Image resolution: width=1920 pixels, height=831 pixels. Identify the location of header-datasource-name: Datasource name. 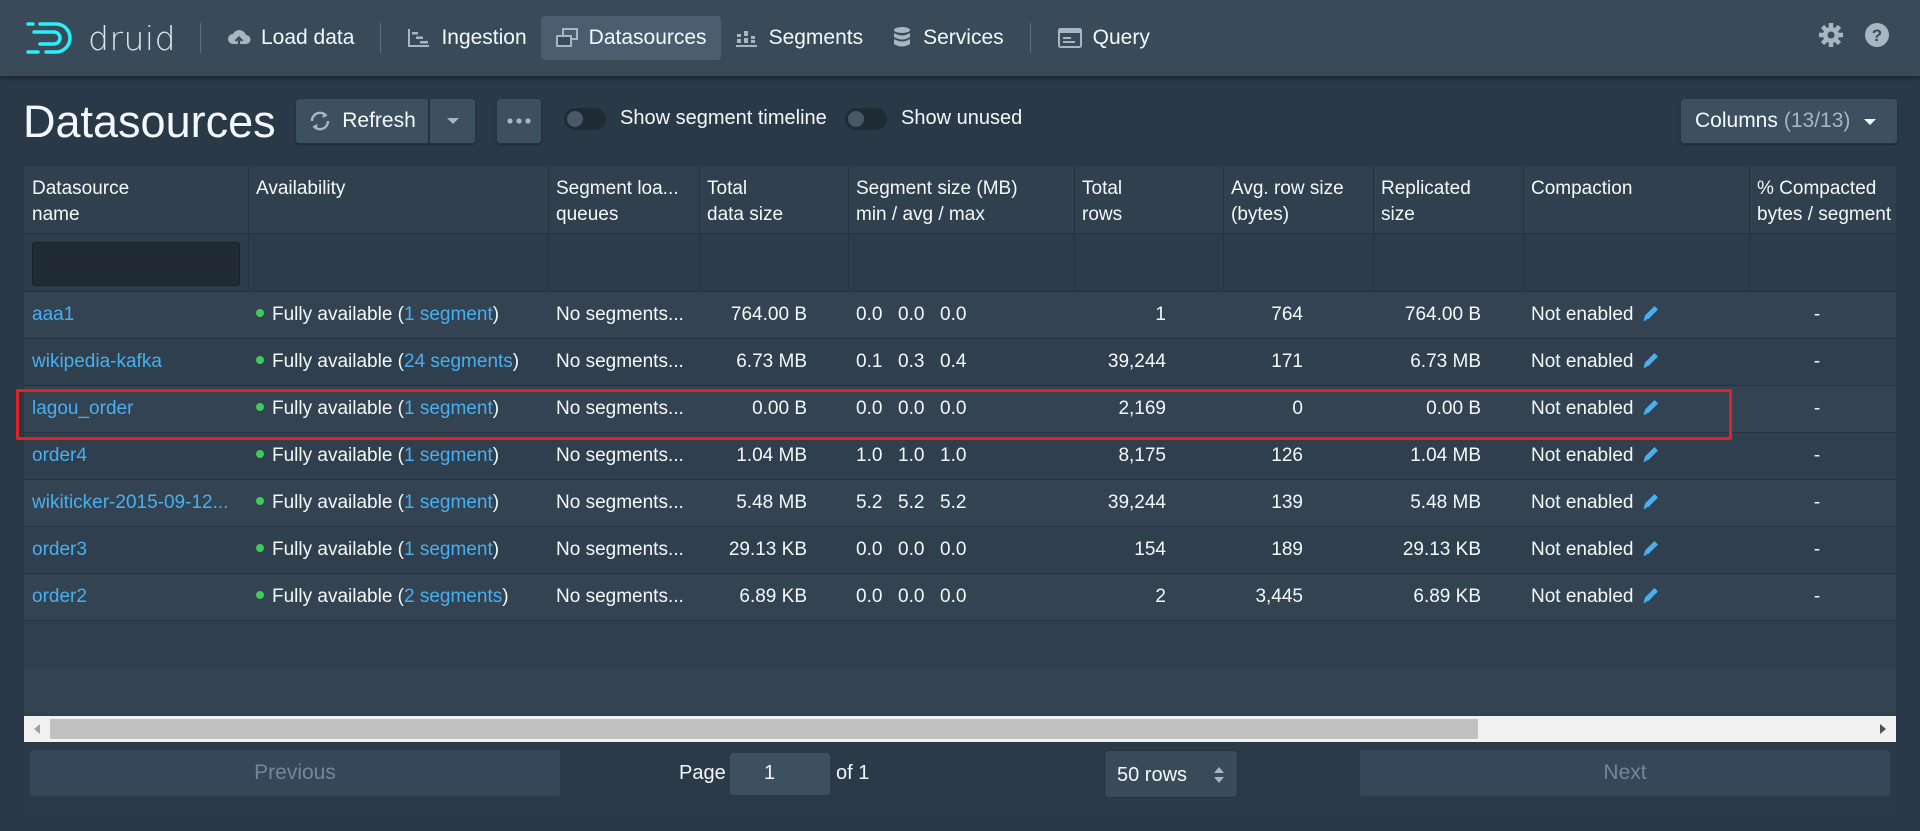
(80, 202).